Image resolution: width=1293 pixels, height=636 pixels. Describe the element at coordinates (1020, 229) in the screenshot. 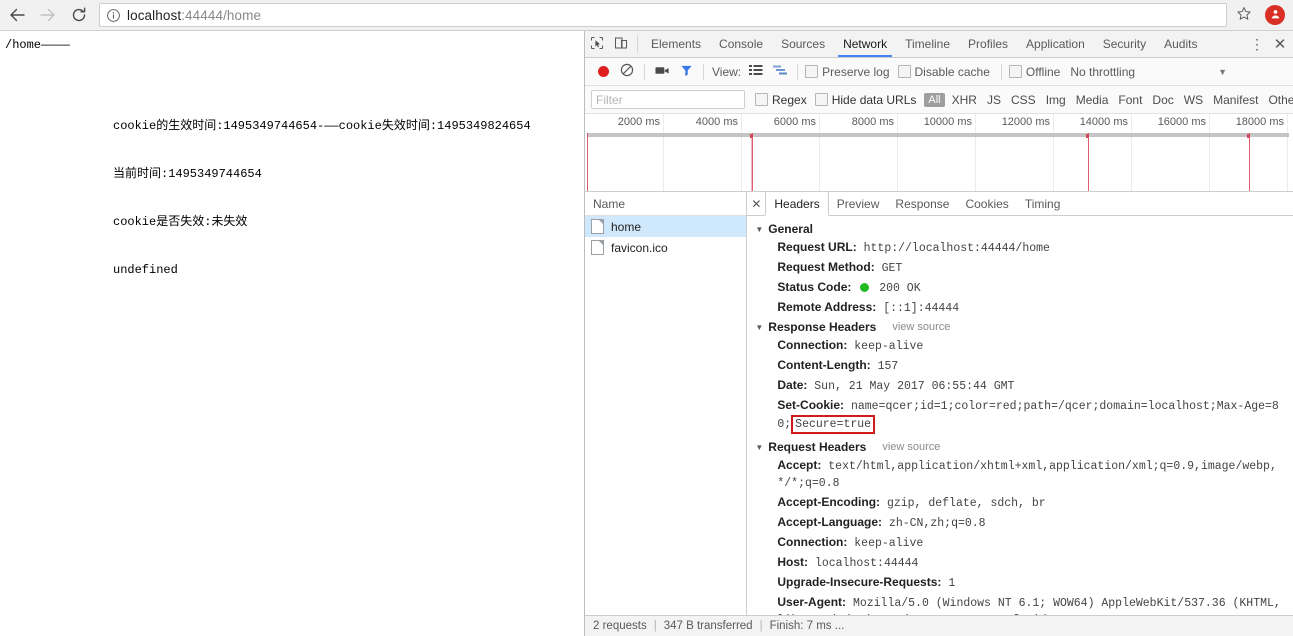

I see `general-section-header: ▼ General` at that location.